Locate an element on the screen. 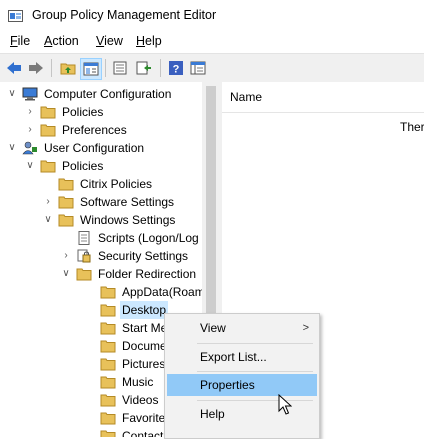 Image resolution: width=424 pixels, height=439 pixels. context-menu-view: View > is located at coordinates (242, 328).